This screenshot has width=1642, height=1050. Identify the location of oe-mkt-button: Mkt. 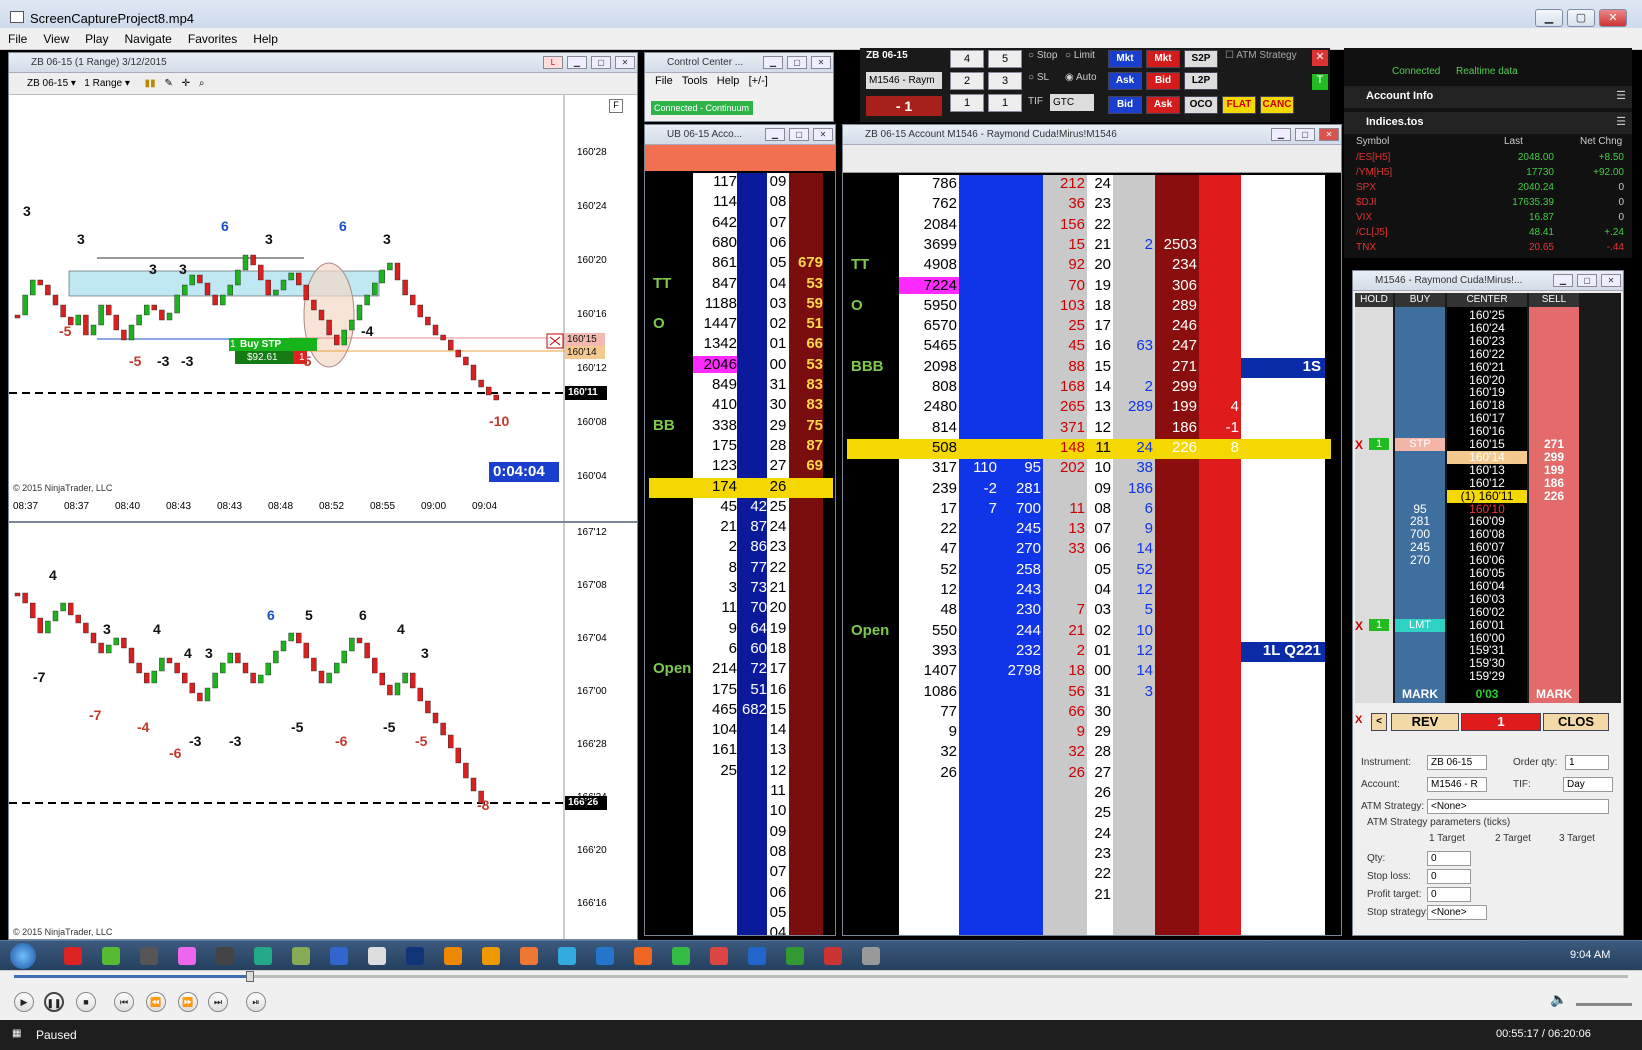
(1163, 59).